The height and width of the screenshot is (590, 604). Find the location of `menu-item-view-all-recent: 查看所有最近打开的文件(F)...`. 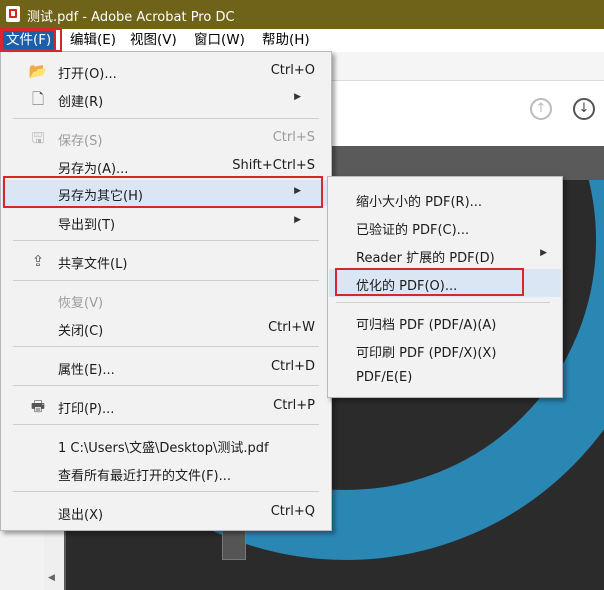

menu-item-view-all-recent: 查看所有最近打开的文件(F)... is located at coordinates (166, 473).